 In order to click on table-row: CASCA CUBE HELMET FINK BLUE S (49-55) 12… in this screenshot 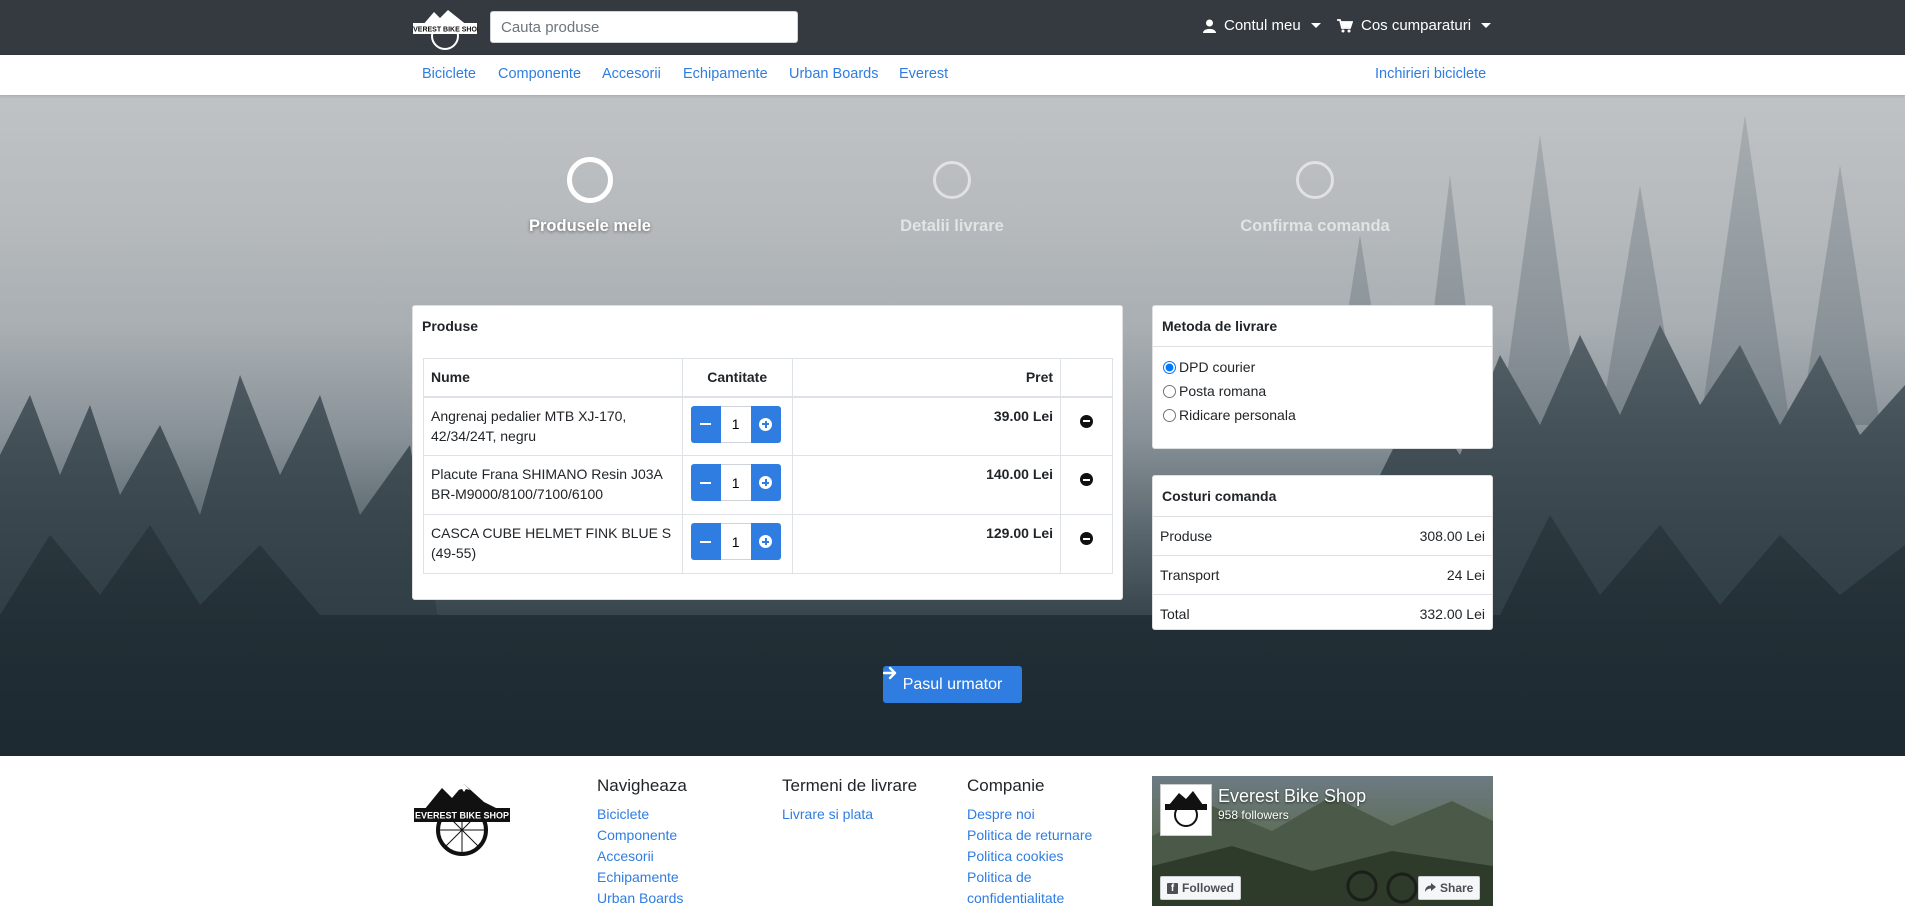, I will do `click(768, 544)`.